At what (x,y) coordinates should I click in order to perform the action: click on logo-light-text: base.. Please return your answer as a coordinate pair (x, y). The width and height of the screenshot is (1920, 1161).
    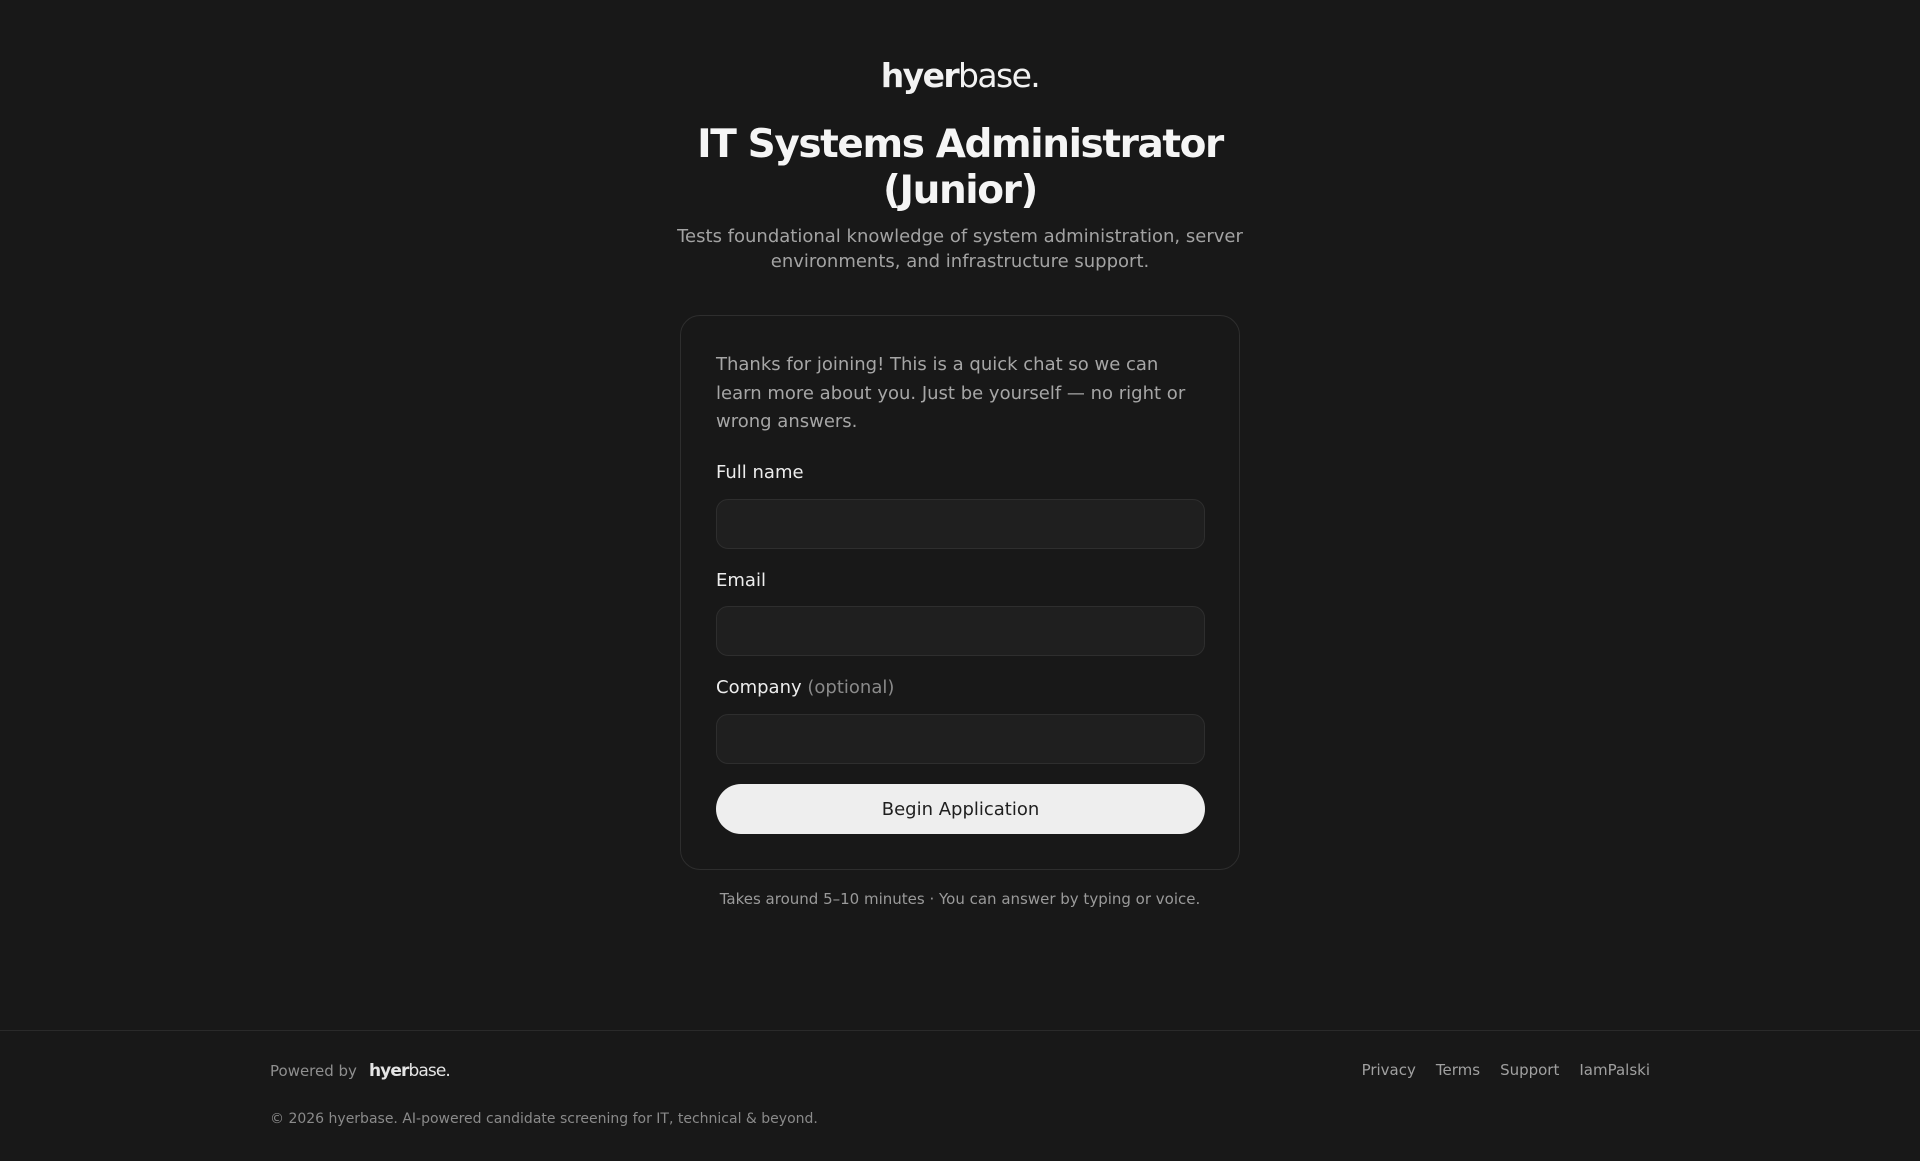
    Looking at the image, I should click on (999, 75).